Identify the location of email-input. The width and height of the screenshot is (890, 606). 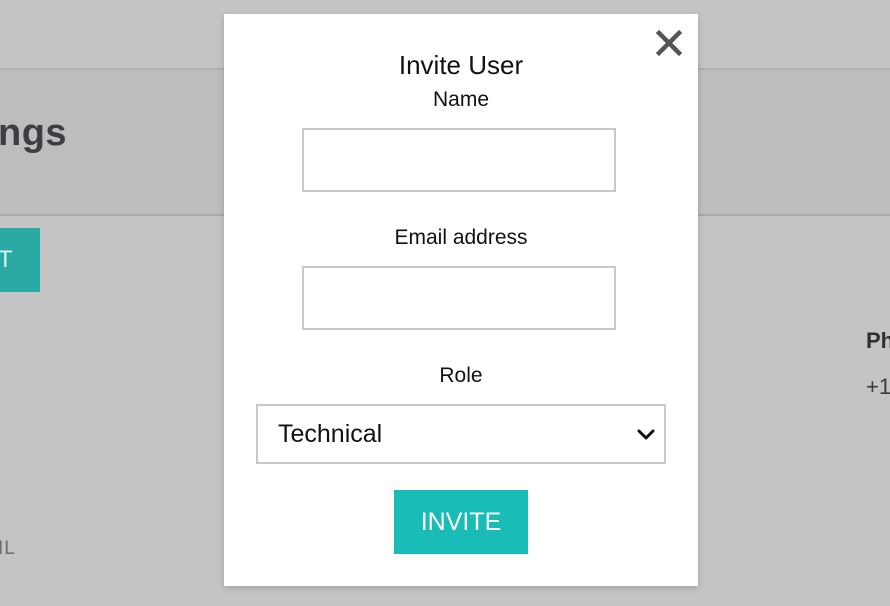
(459, 298).